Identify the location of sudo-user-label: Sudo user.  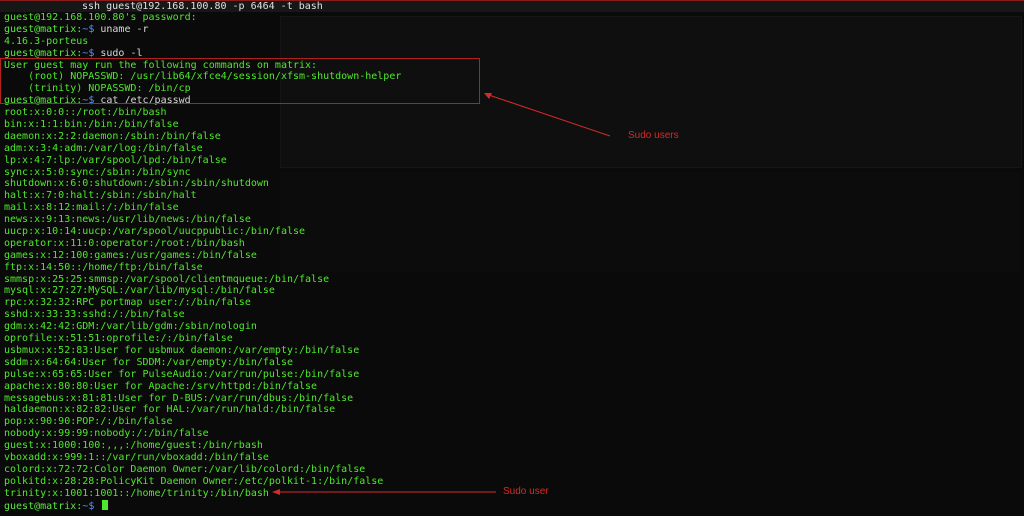
(526, 491).